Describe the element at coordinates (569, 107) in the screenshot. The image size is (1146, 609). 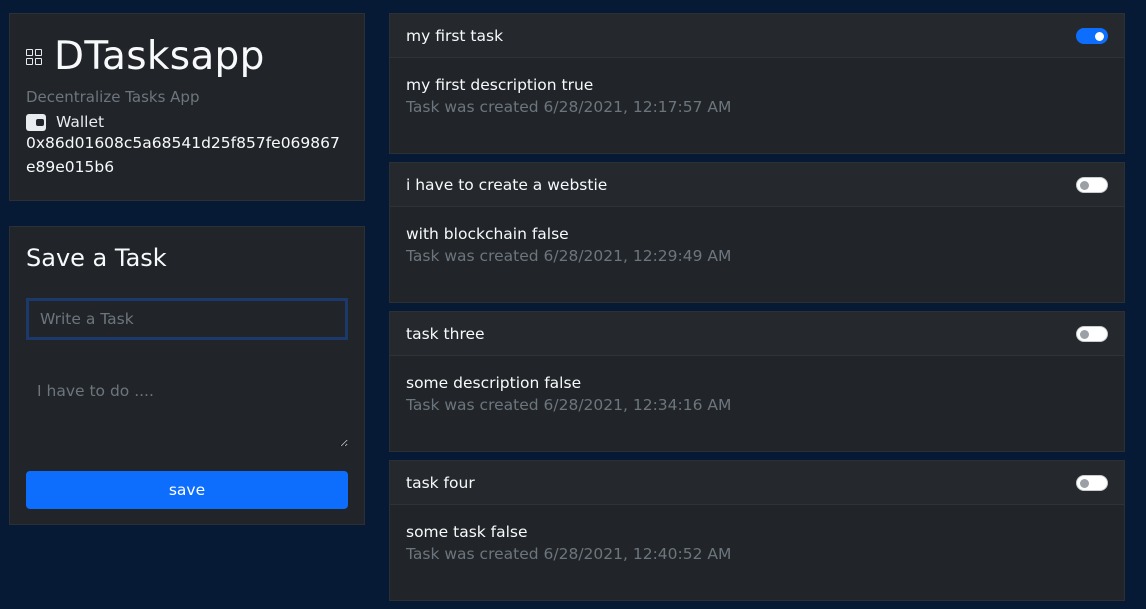
I see `task-created-date: Task was created 6/28/2021, 12:17:57 AM` at that location.